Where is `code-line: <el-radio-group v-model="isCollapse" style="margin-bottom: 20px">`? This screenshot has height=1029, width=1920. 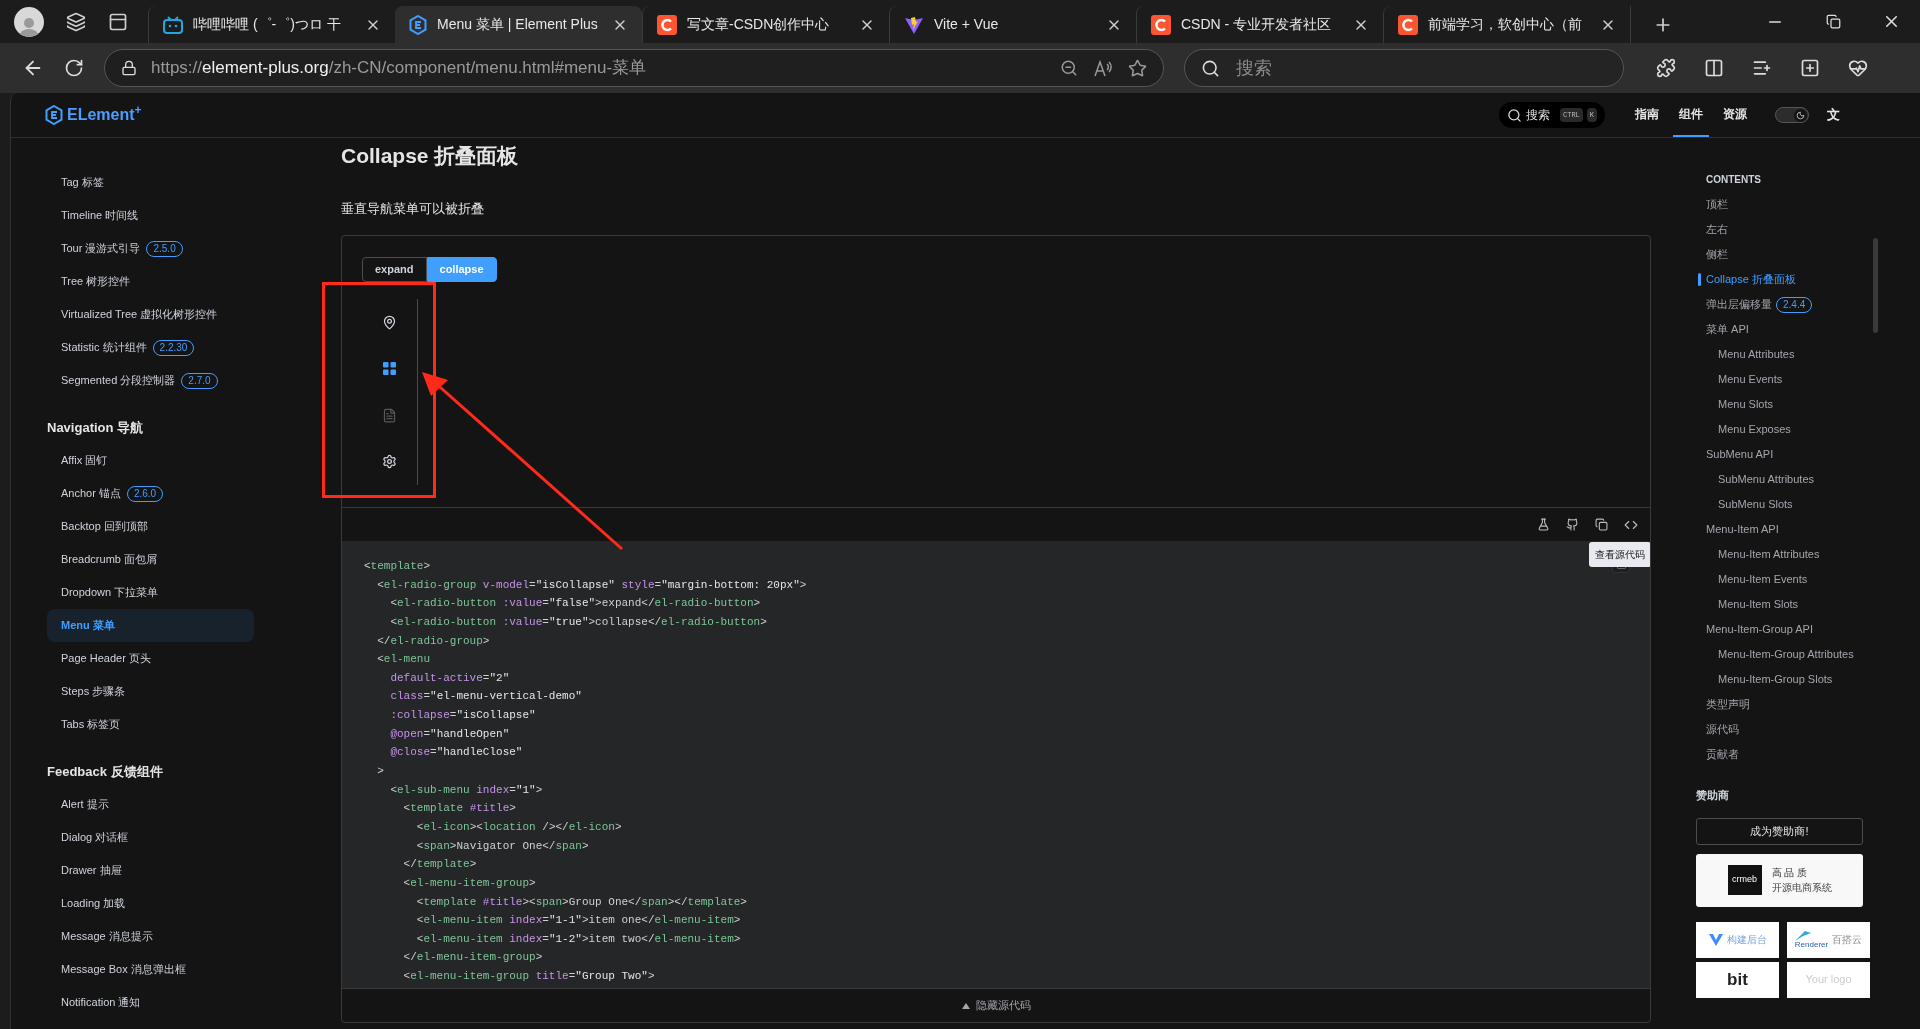 code-line: <el-radio-group v-model="isCollapse" style="margin-bottom: 20px"> is located at coordinates (591, 585).